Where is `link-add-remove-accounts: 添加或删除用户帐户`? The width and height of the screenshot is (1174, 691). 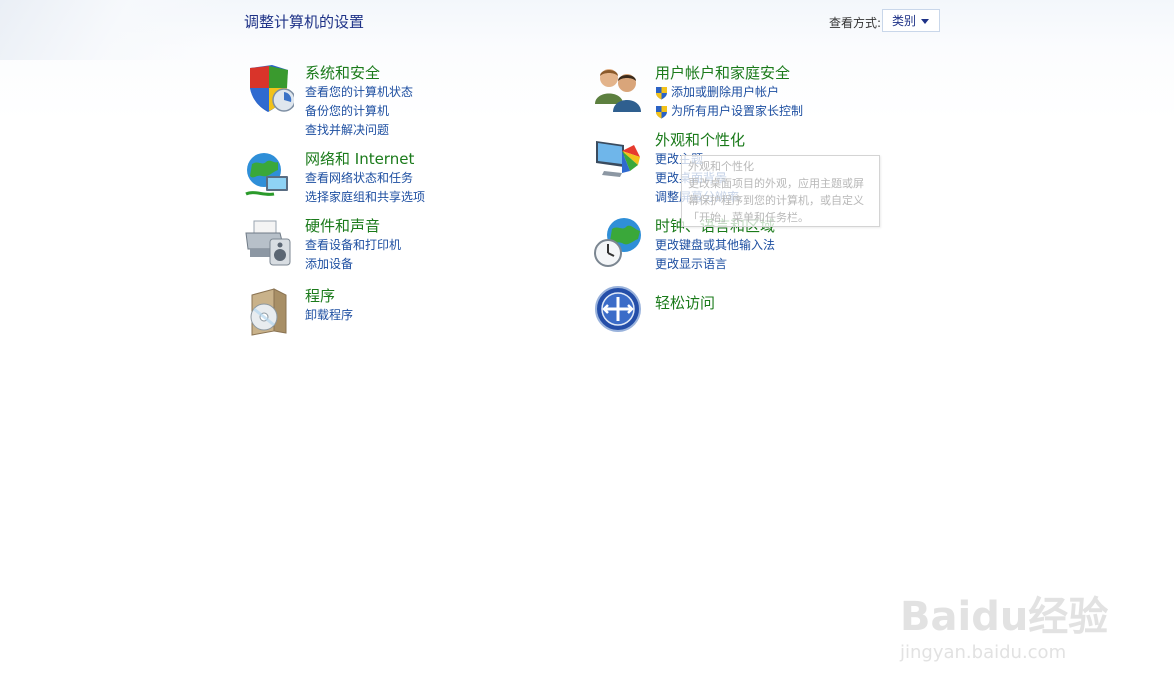
link-add-remove-accounts: 添加或删除用户帐户 is located at coordinates (729, 92).